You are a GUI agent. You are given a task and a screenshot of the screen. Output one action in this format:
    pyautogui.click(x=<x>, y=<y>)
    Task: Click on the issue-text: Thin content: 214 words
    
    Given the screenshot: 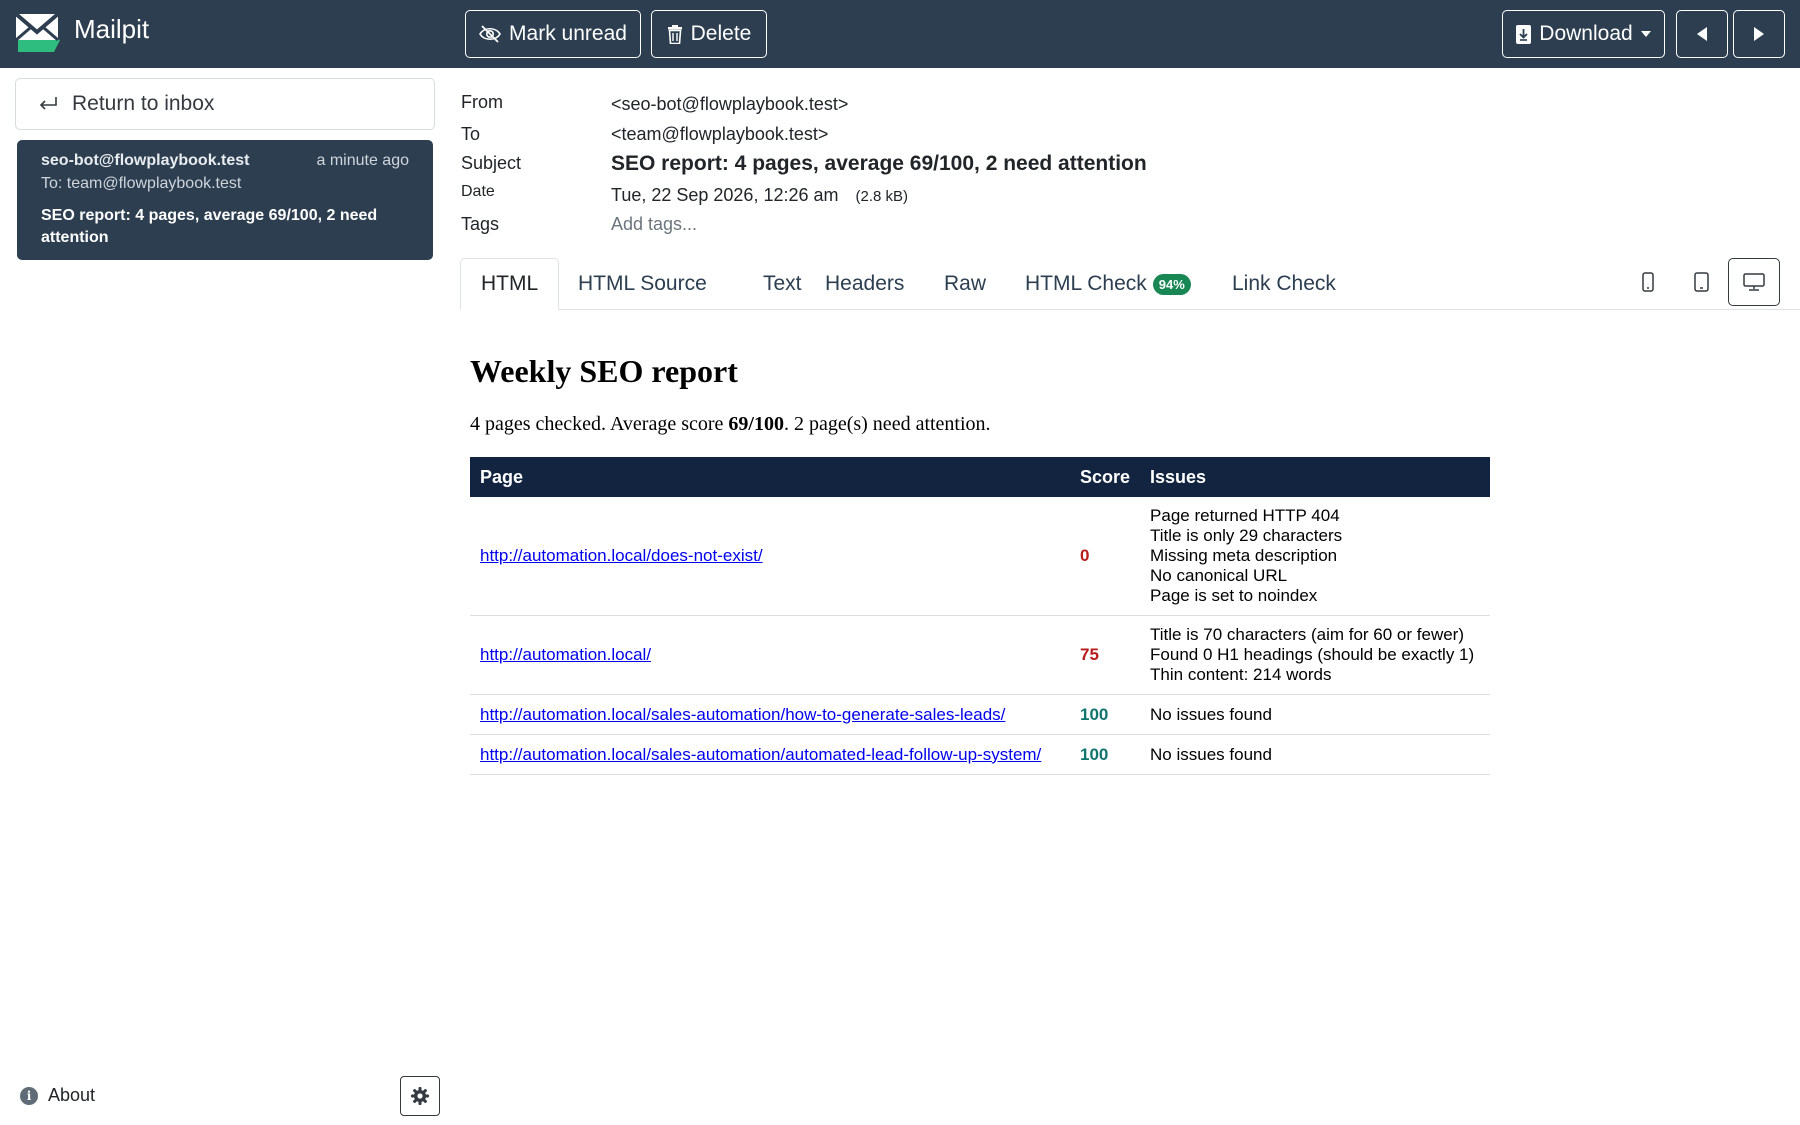 What is the action you would take?
    pyautogui.click(x=1241, y=674)
    